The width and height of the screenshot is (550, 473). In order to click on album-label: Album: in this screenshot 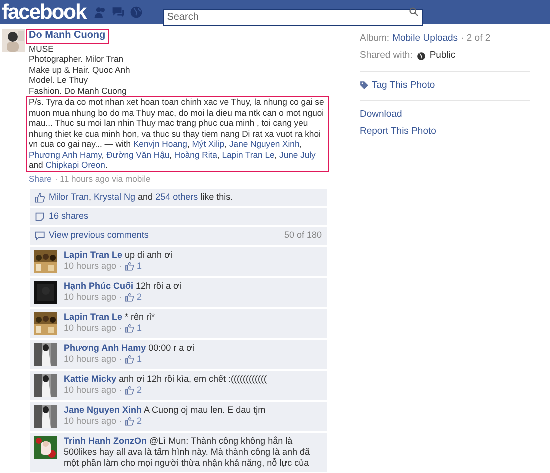, I will do `click(375, 39)`.